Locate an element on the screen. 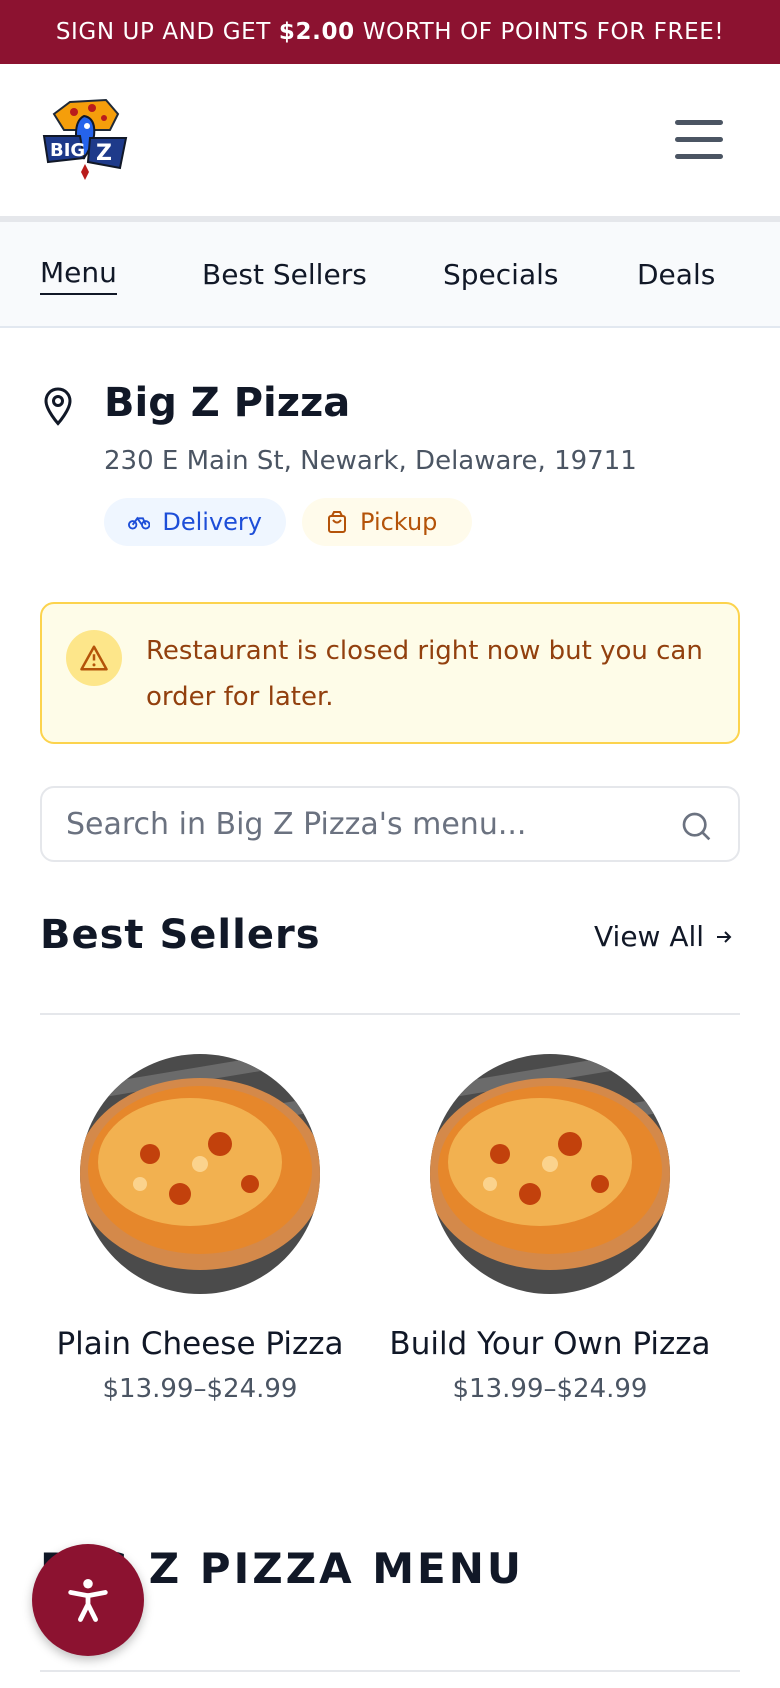  brand-logo: BIG Z is located at coordinates (85, 141).